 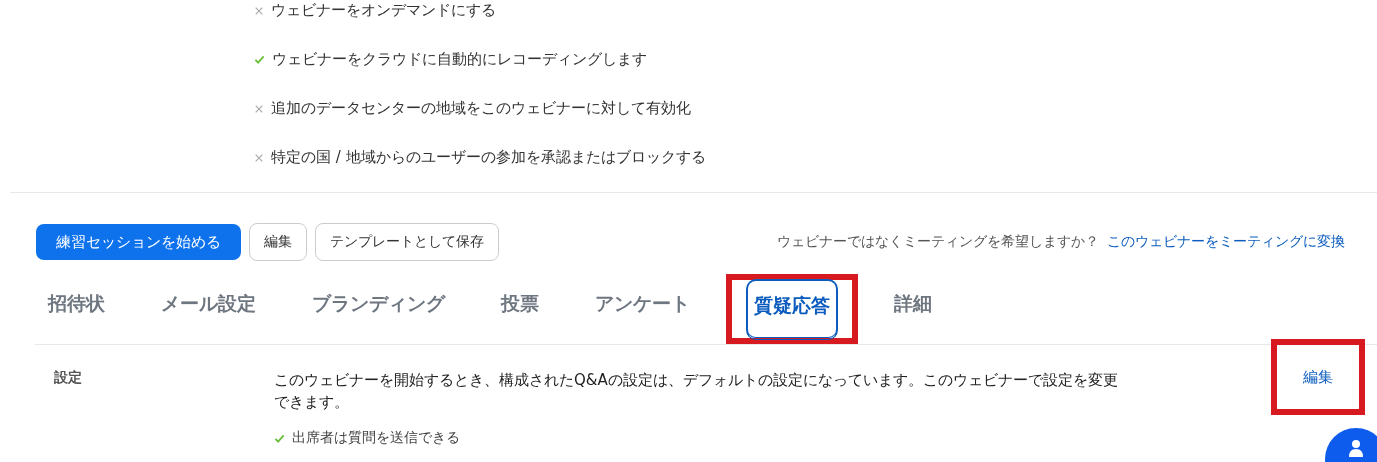 I want to click on tab: メール設定, so click(x=208, y=304).